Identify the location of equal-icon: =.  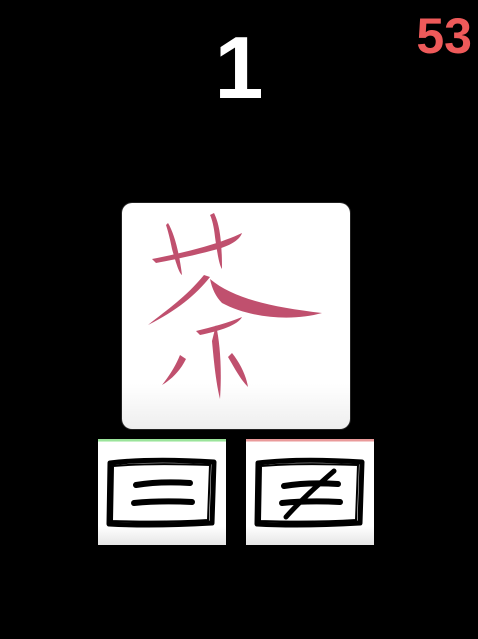
(161, 492).